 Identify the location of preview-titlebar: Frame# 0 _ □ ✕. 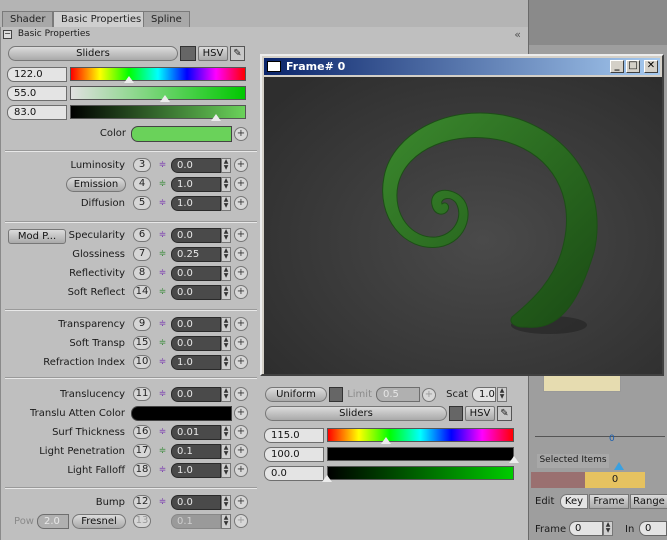
(462, 66).